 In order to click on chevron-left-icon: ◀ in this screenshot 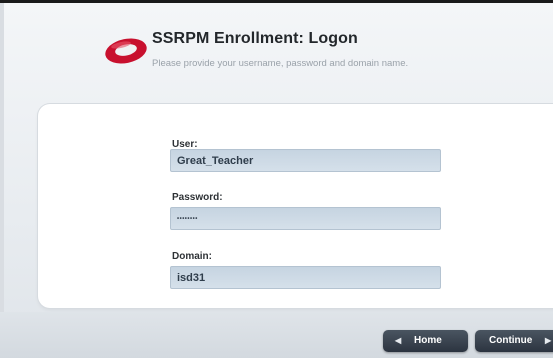, I will do `click(398, 340)`.